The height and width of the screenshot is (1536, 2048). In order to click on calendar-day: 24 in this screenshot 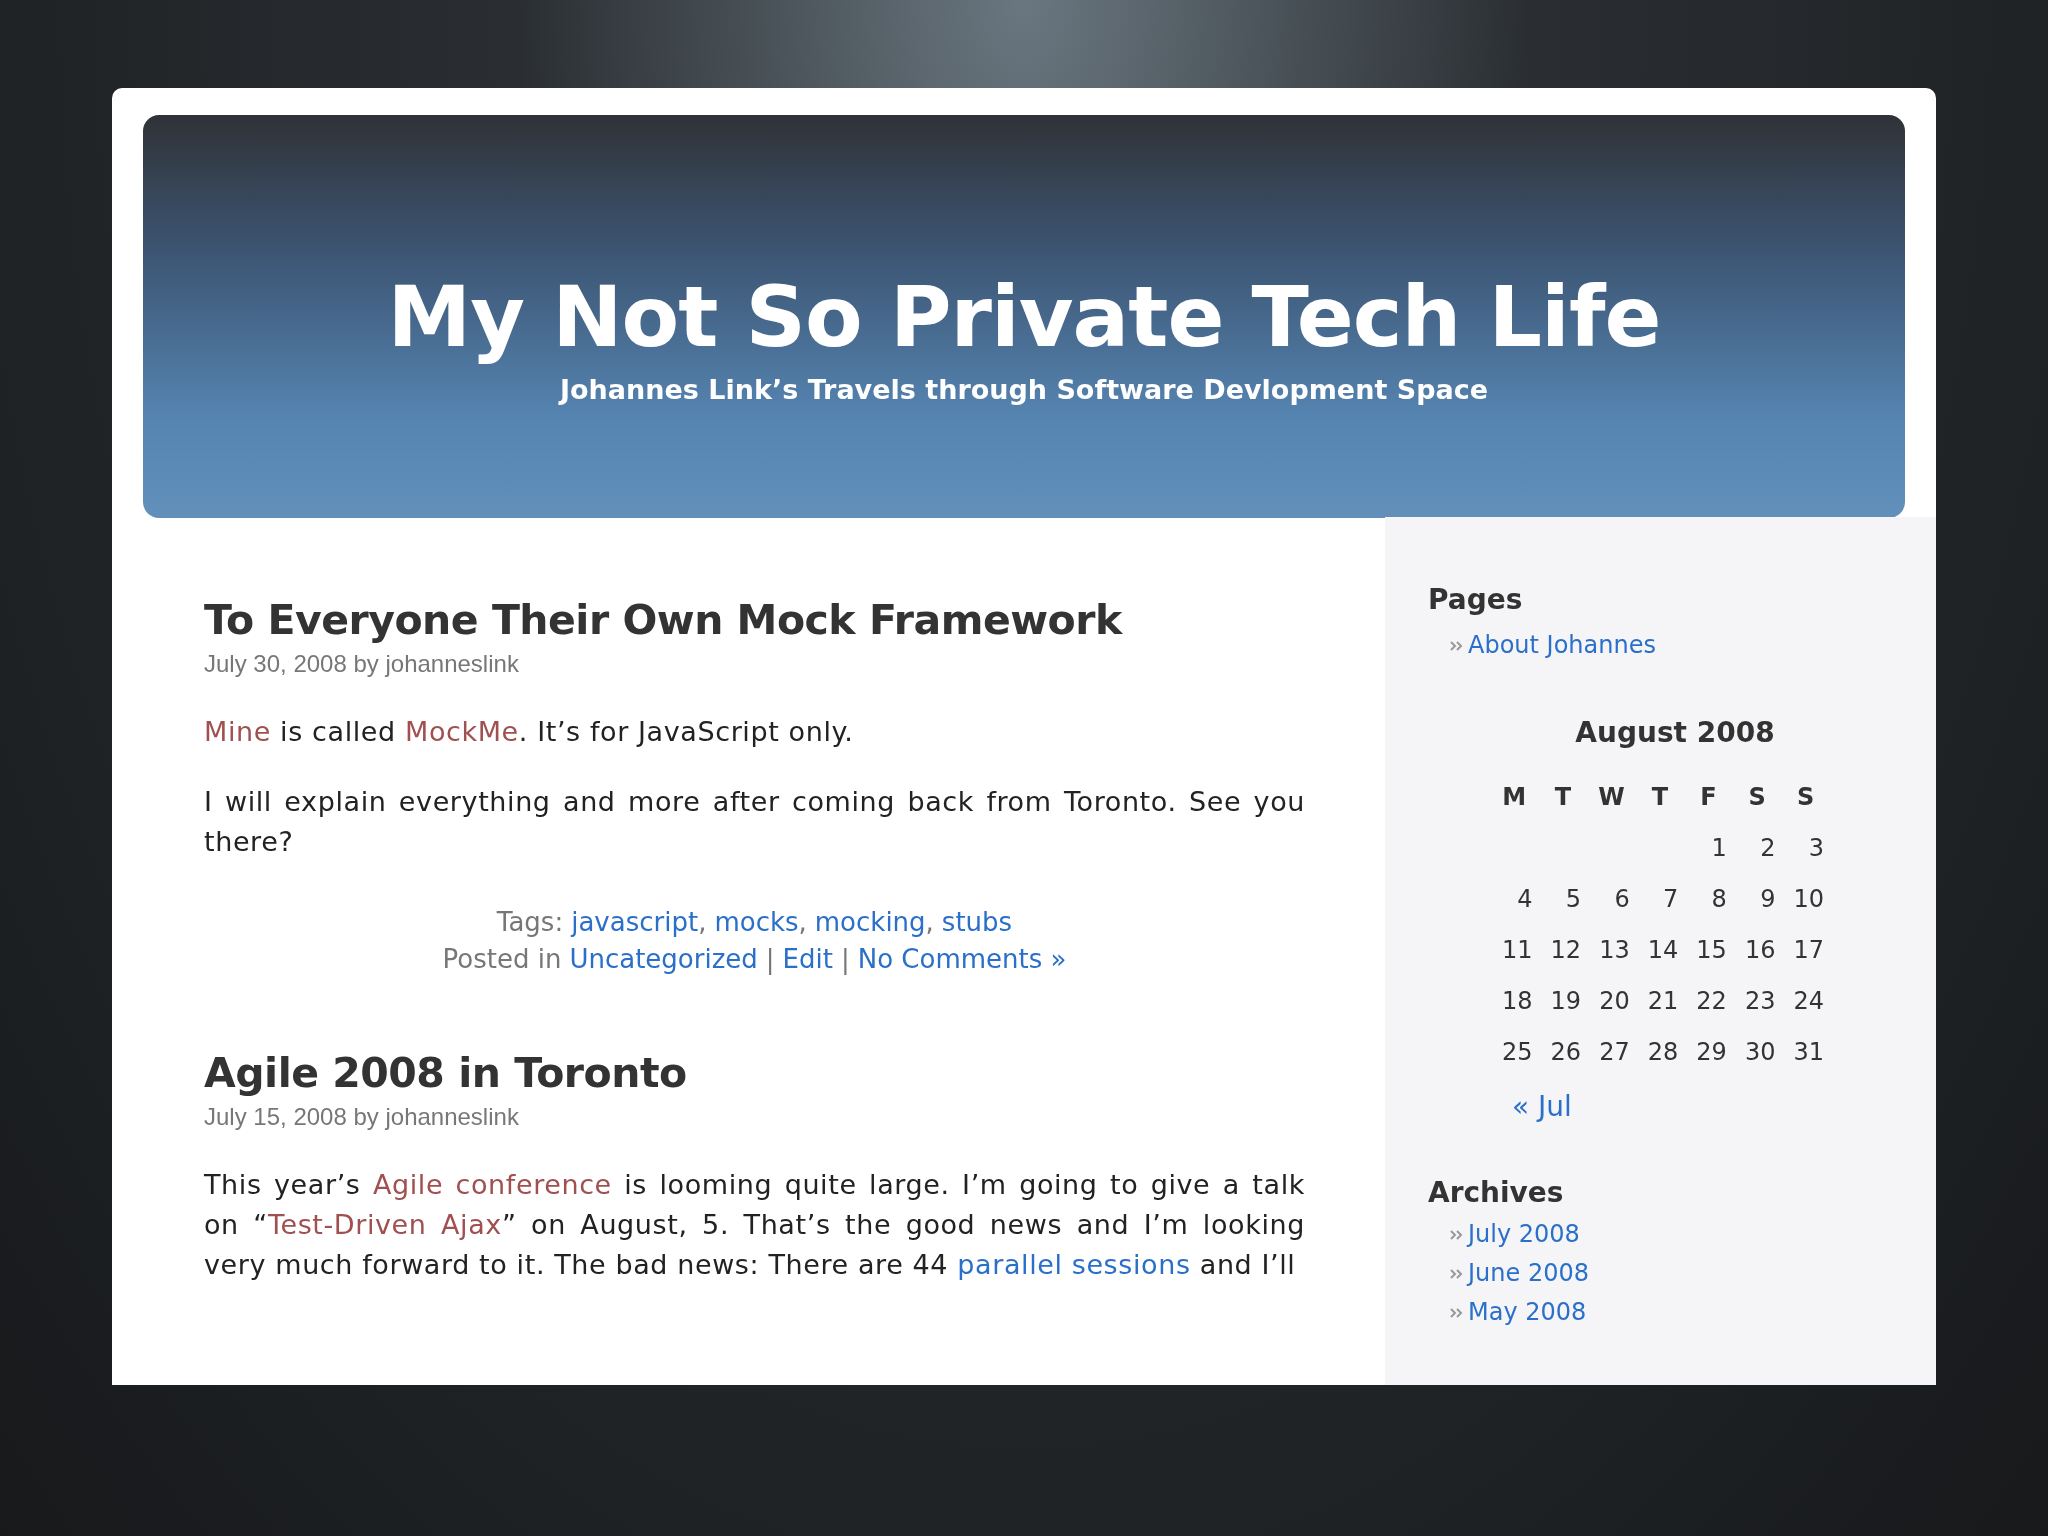, I will do `click(1805, 1001)`.